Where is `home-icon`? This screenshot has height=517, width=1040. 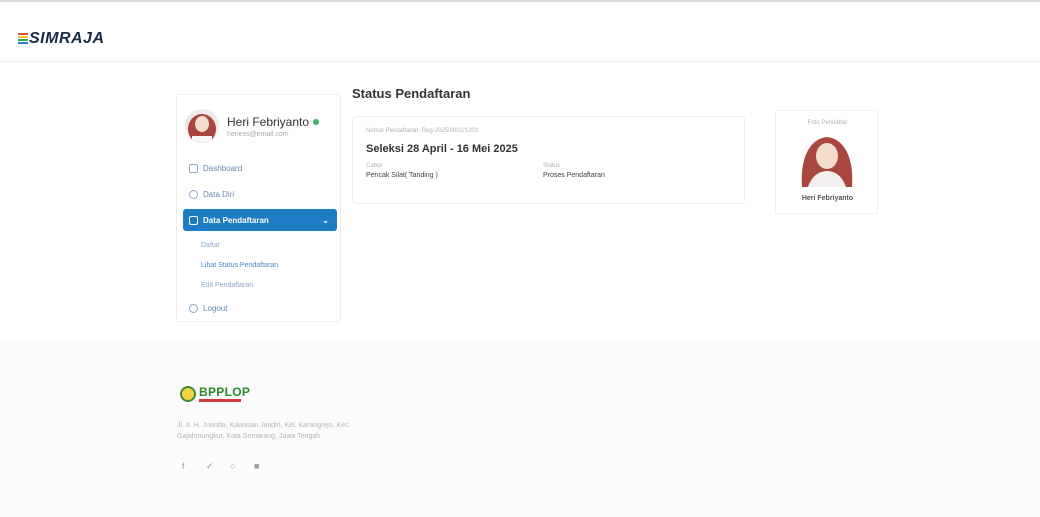
home-icon is located at coordinates (193, 220).